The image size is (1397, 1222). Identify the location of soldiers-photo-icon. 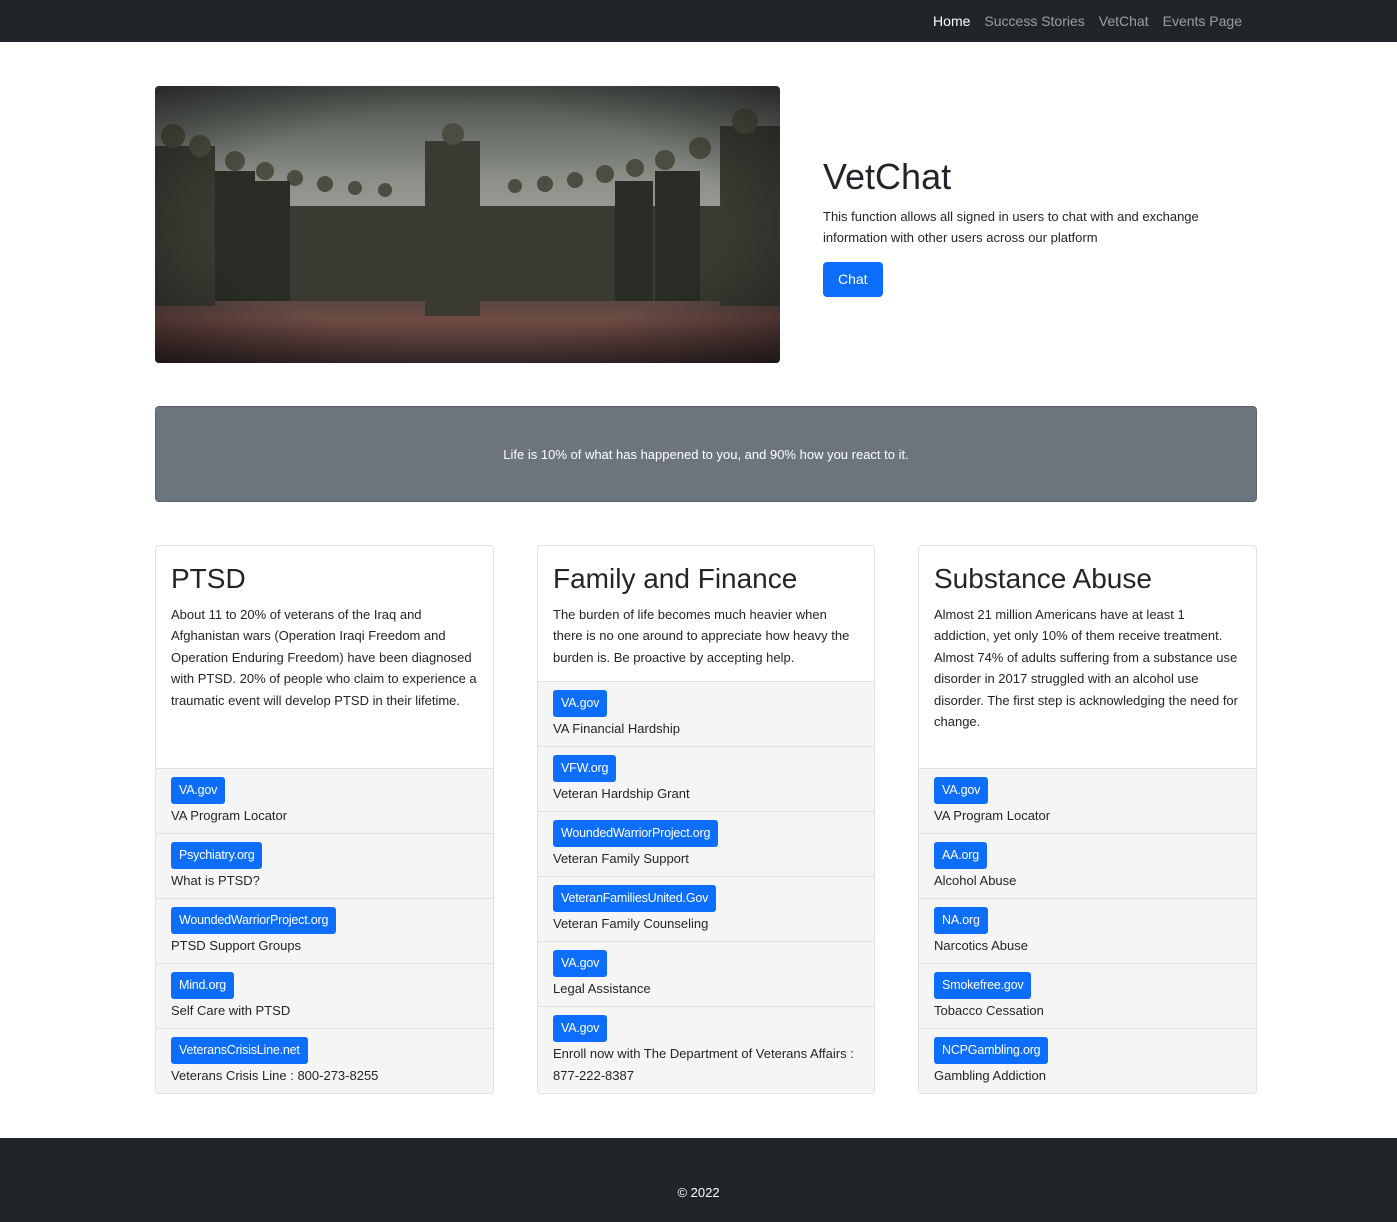
(467, 224).